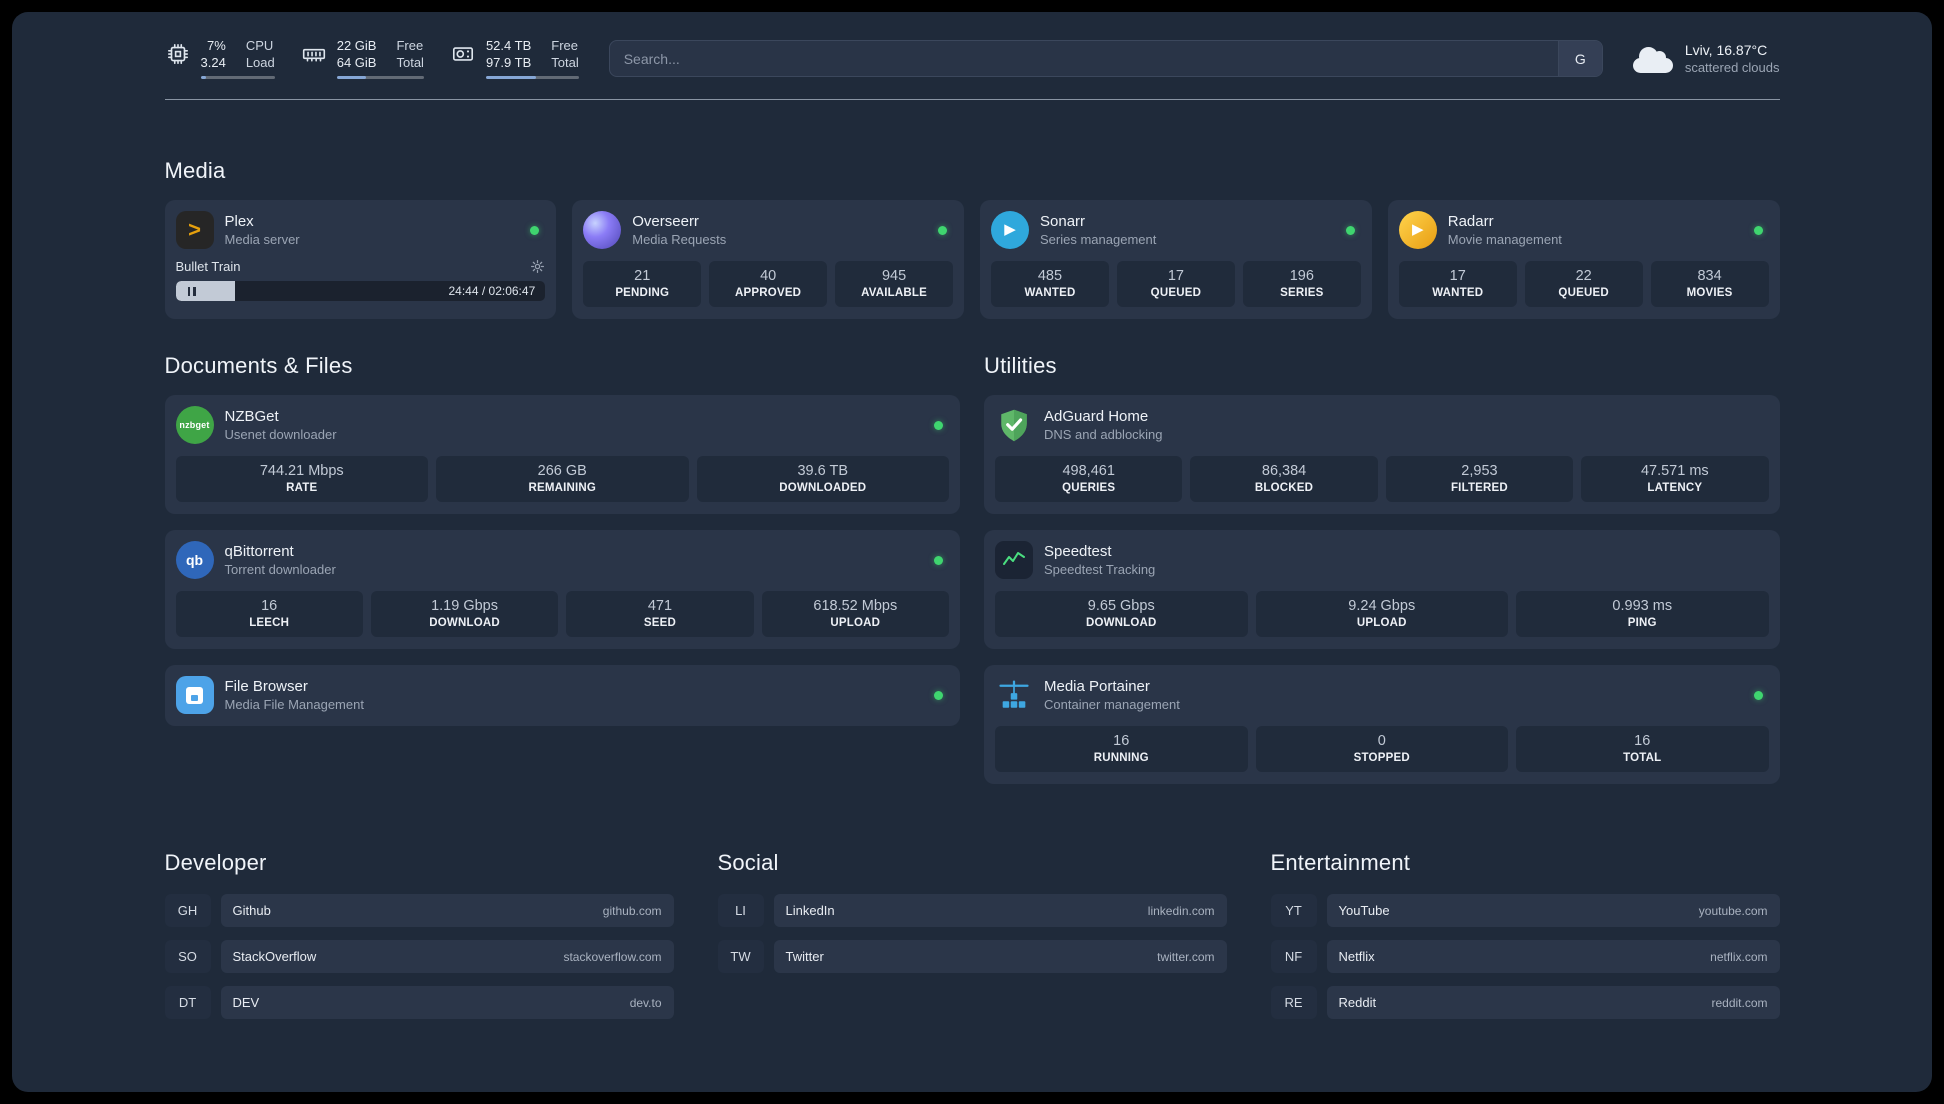 This screenshot has width=1944, height=1104. I want to click on cloud-icon, so click(1652, 60).